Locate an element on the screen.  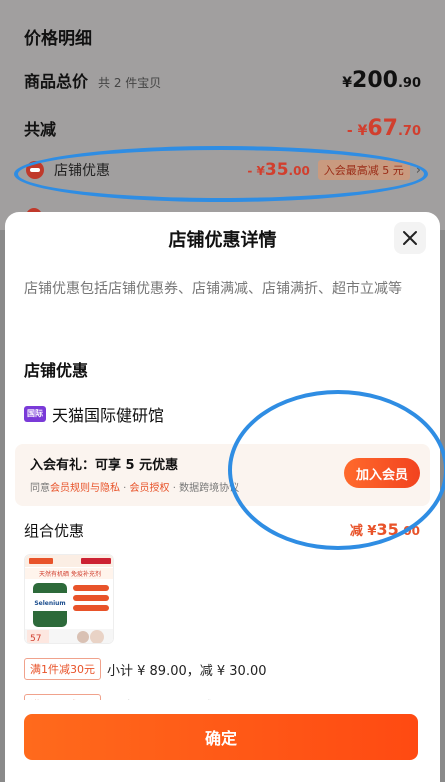
membership-agreement: 同意会员规则与隐私 · 会员授权 · 数据跨境协议 is located at coordinates (135, 488).